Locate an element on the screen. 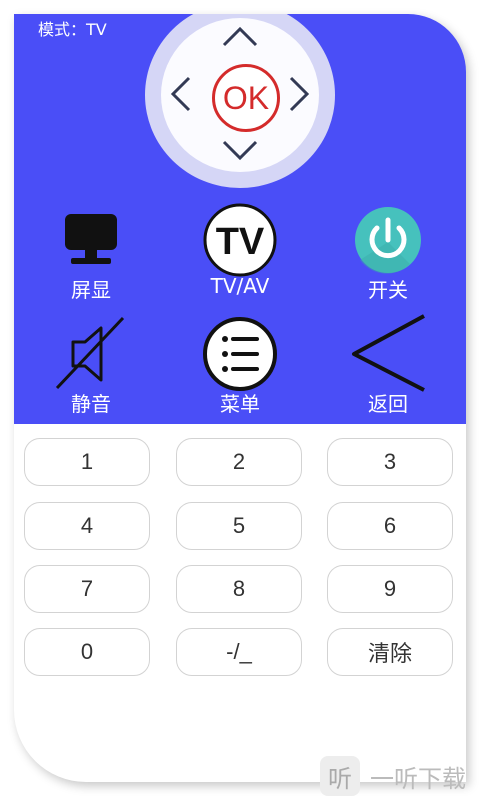  watermark: 听 一听下载 is located at coordinates (393, 776).